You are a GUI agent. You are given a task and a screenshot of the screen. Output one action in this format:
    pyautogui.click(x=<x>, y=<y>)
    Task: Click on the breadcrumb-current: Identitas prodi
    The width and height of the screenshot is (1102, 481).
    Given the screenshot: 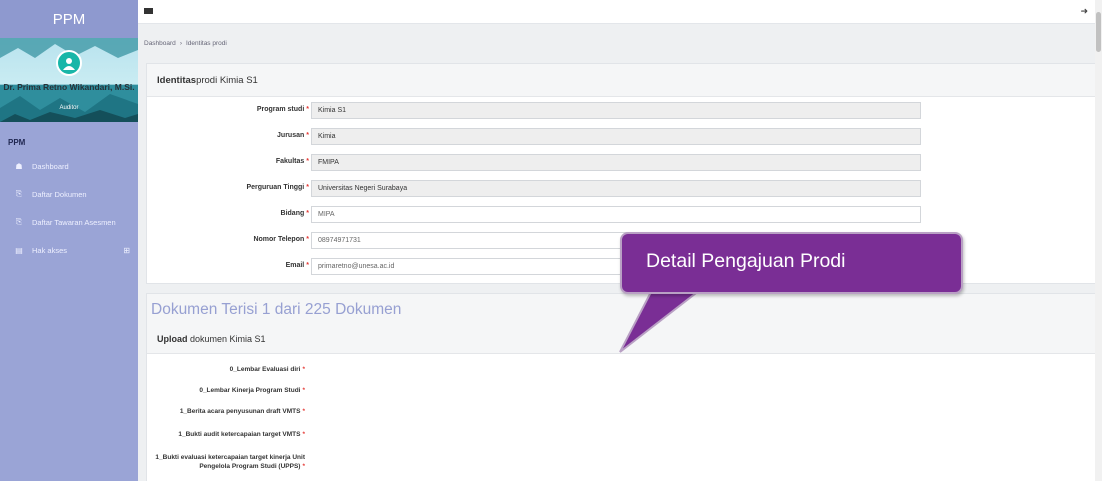 What is the action you would take?
    pyautogui.click(x=206, y=43)
    